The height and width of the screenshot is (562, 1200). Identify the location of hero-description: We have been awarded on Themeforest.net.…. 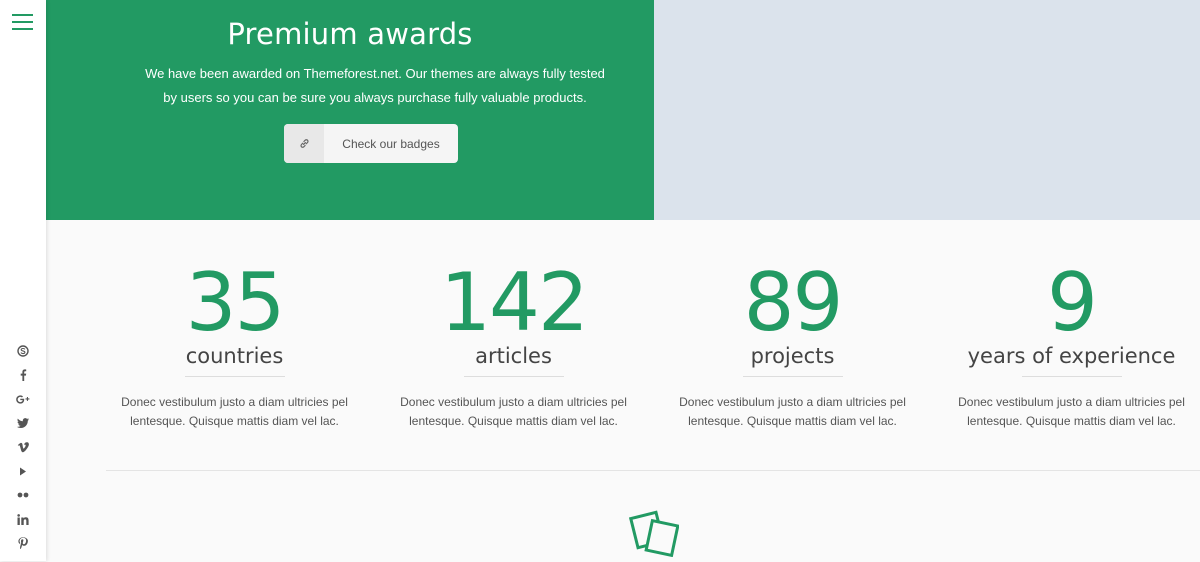
(375, 86).